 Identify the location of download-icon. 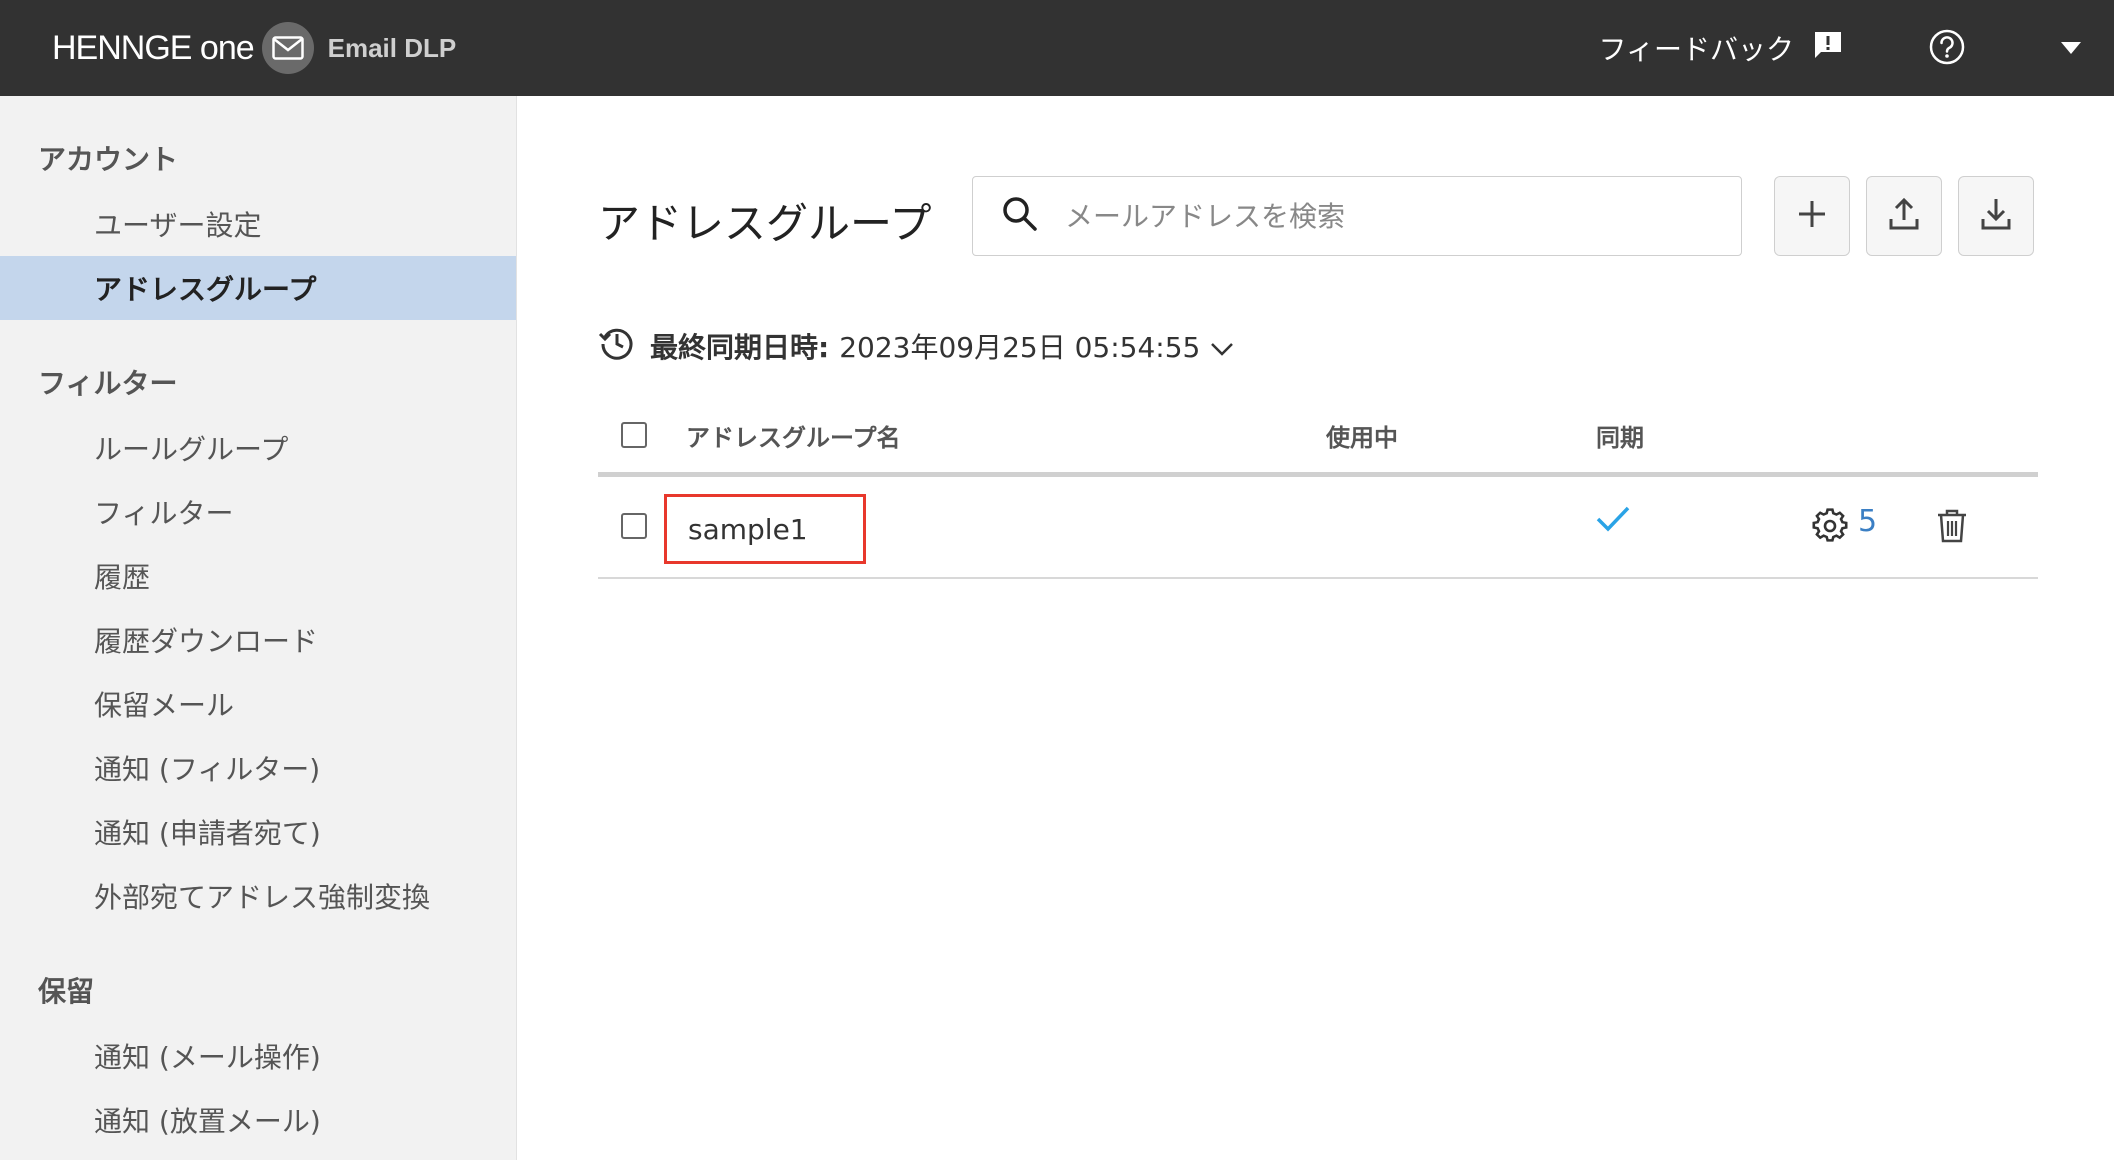
(1996, 216).